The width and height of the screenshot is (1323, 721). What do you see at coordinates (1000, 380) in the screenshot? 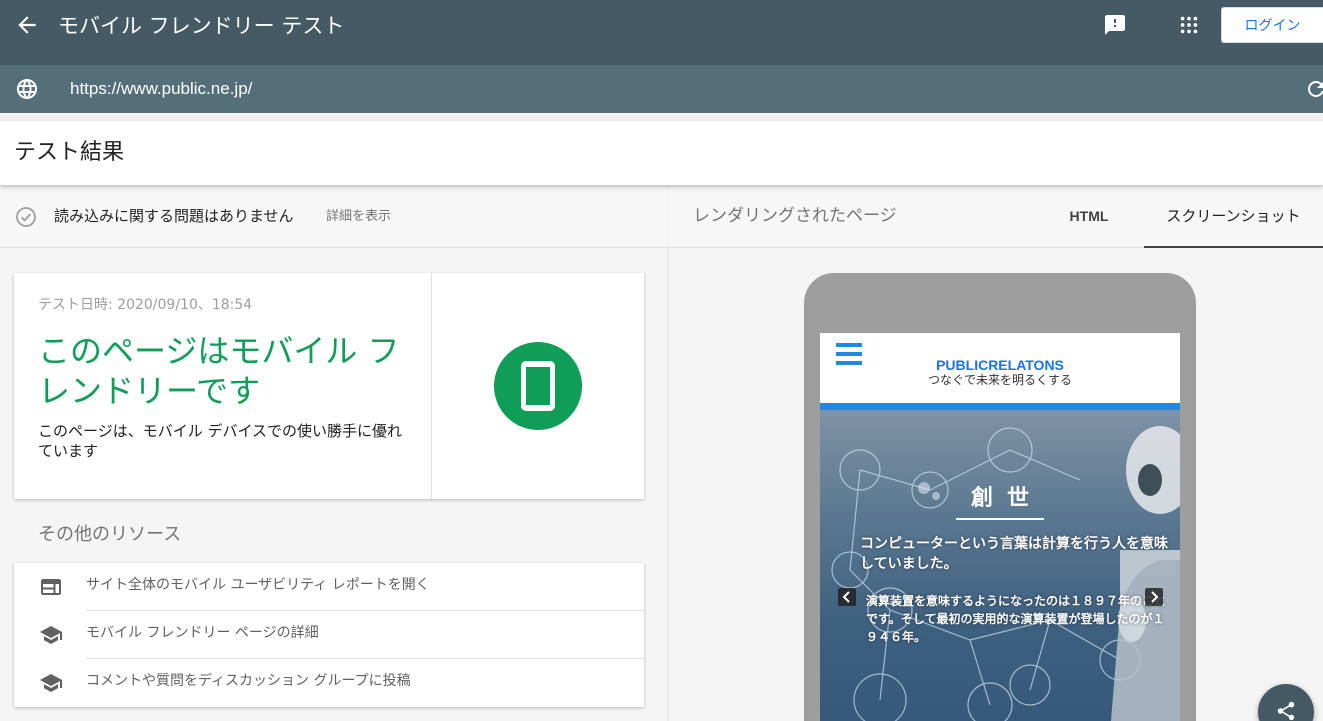
I see `site-tagline: つなぐで未来を明るくする` at bounding box center [1000, 380].